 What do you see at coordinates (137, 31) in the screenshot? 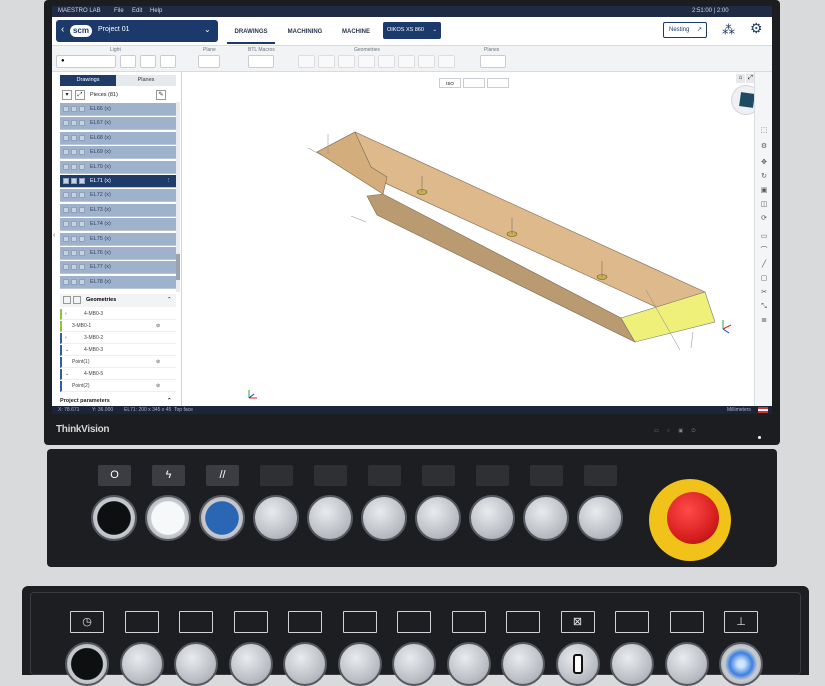
I see `project-selector: ‹ scm Project 01 ⌄` at bounding box center [137, 31].